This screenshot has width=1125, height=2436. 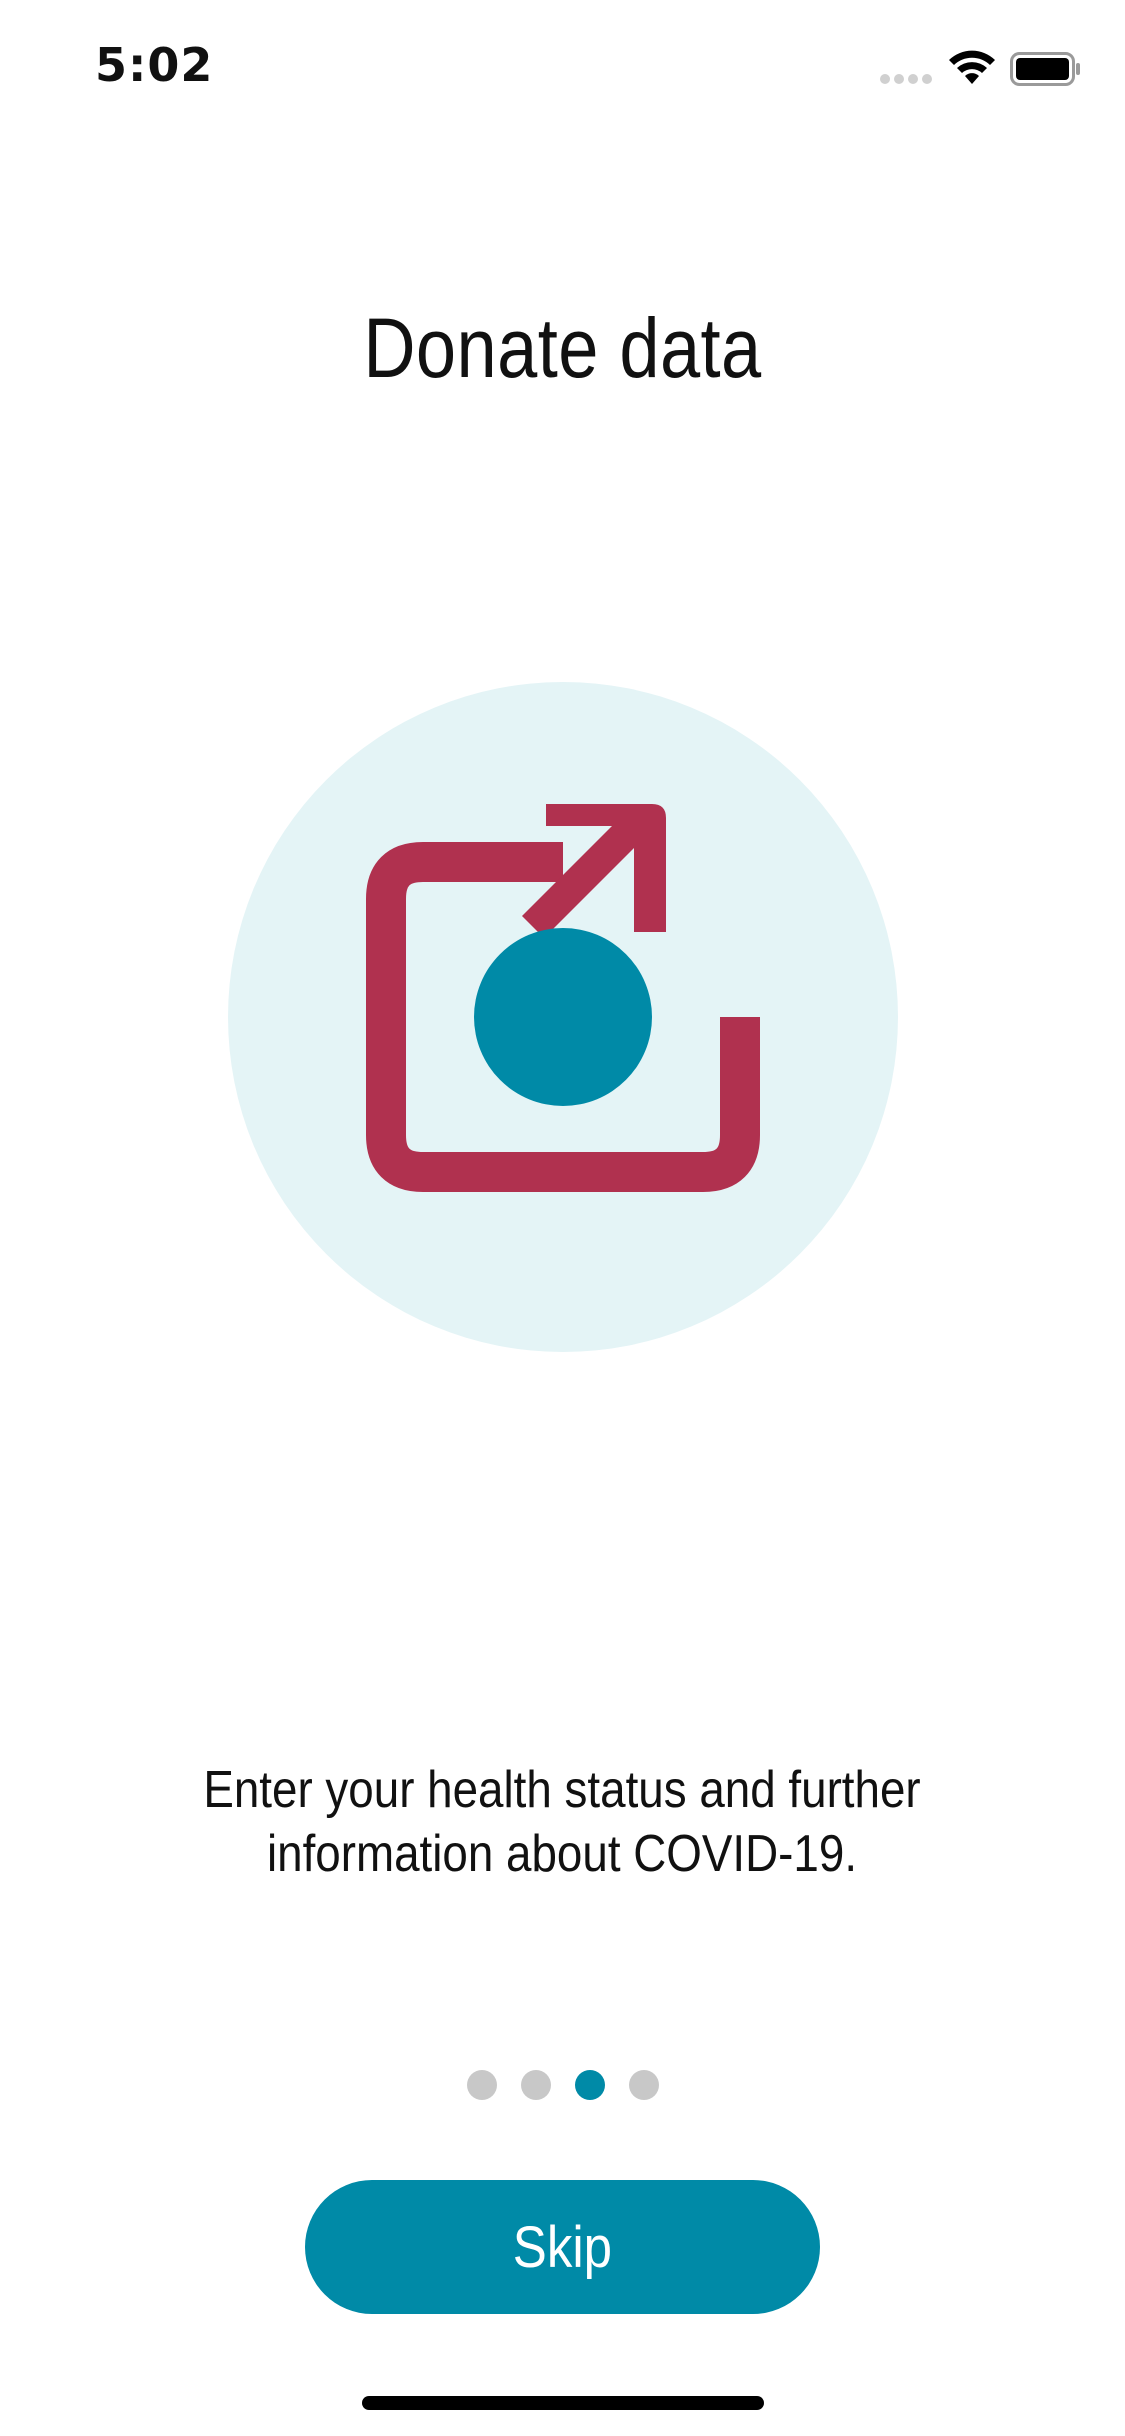 What do you see at coordinates (563, 2403) in the screenshot?
I see `home-indicator` at bounding box center [563, 2403].